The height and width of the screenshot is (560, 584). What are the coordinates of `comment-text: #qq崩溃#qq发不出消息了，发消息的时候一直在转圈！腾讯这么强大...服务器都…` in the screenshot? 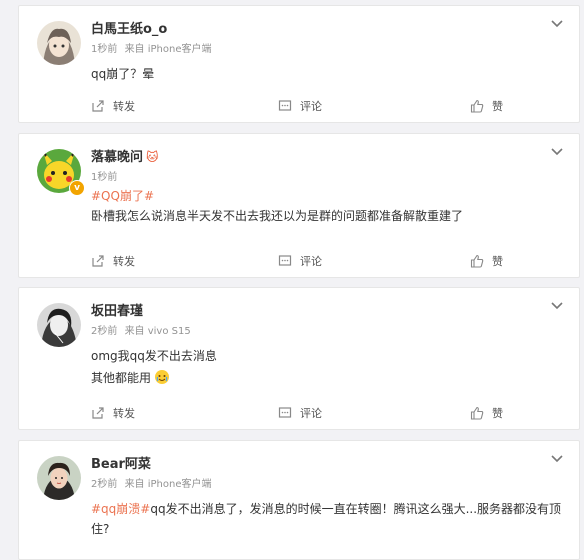 It's located at (326, 519).